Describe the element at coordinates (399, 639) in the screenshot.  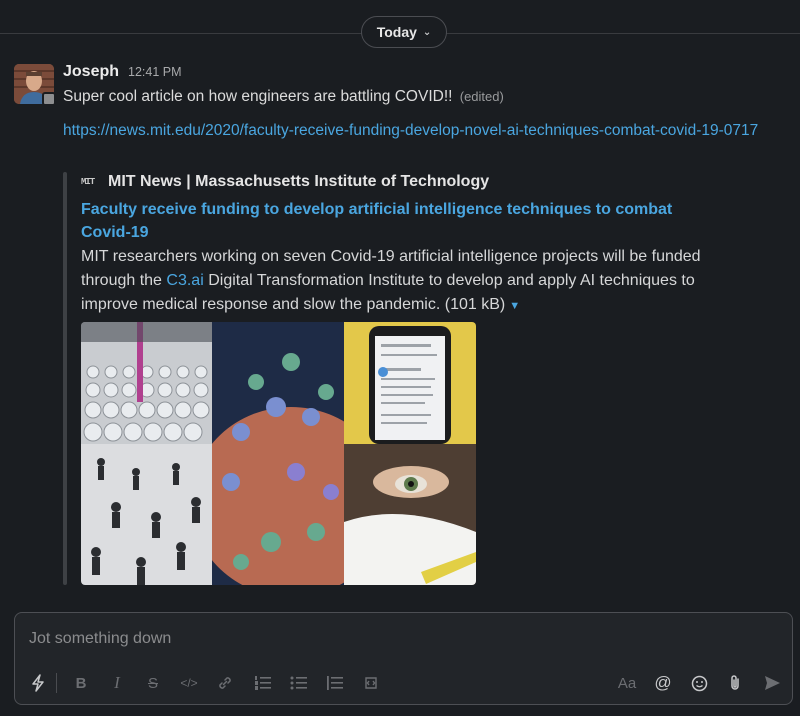
I see `message-input` at that location.